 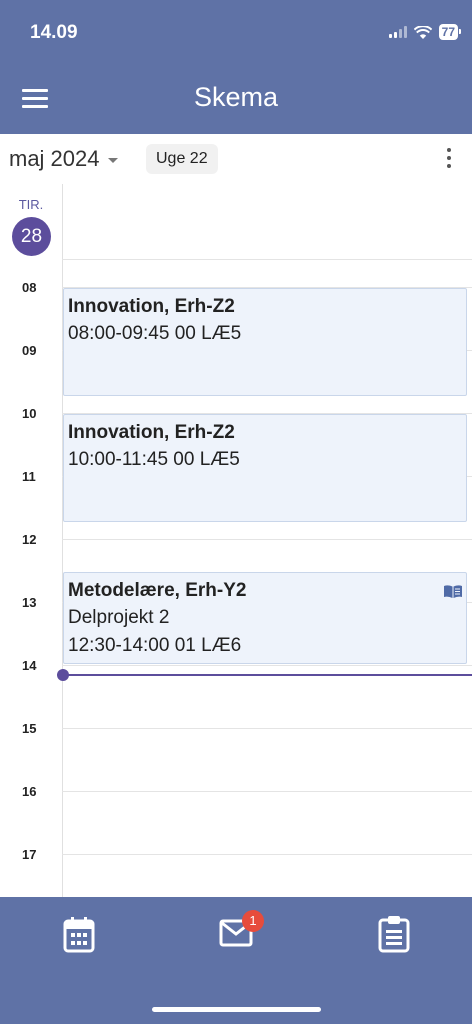 I want to click on status-icons: 77, so click(x=425, y=32).